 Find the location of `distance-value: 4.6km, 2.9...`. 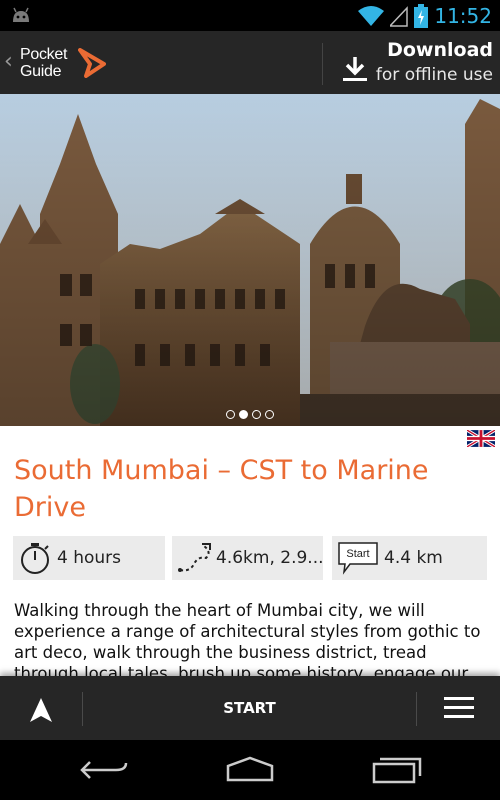

distance-value: 4.6km, 2.9... is located at coordinates (269, 558).